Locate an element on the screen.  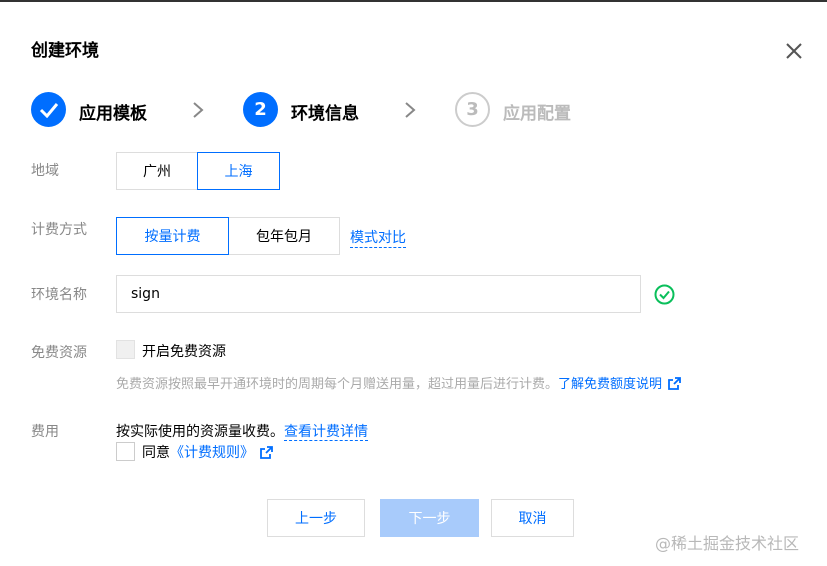
step-3-number-text: 3 is located at coordinates (472, 109).